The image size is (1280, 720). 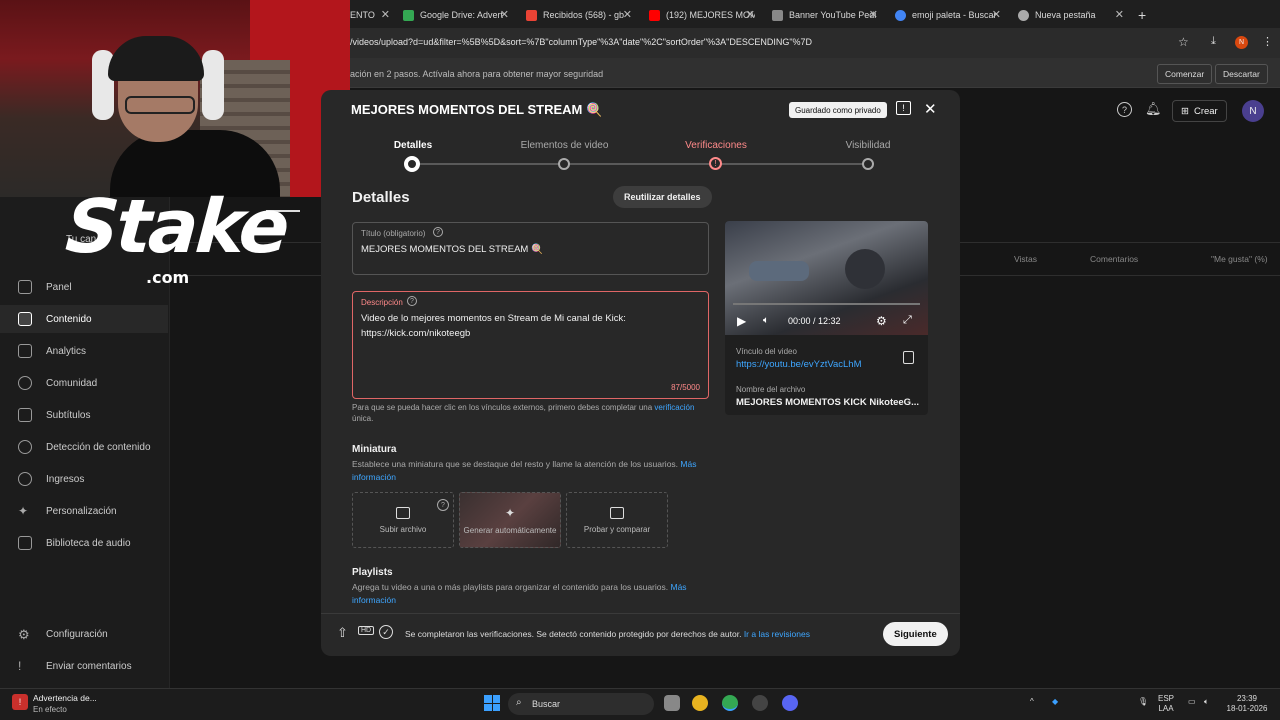 What do you see at coordinates (908, 357) in the screenshot?
I see `copy-icon` at bounding box center [908, 357].